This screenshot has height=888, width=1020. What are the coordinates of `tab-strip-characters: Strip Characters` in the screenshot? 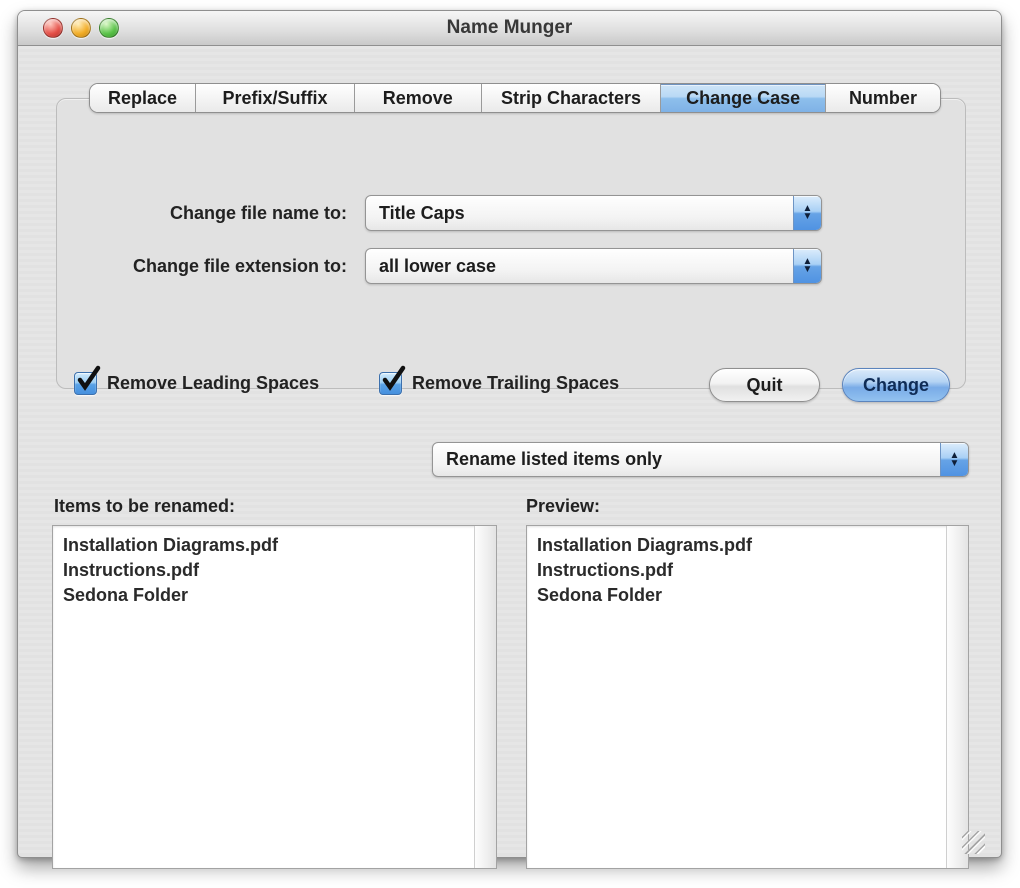 It's located at (571, 98).